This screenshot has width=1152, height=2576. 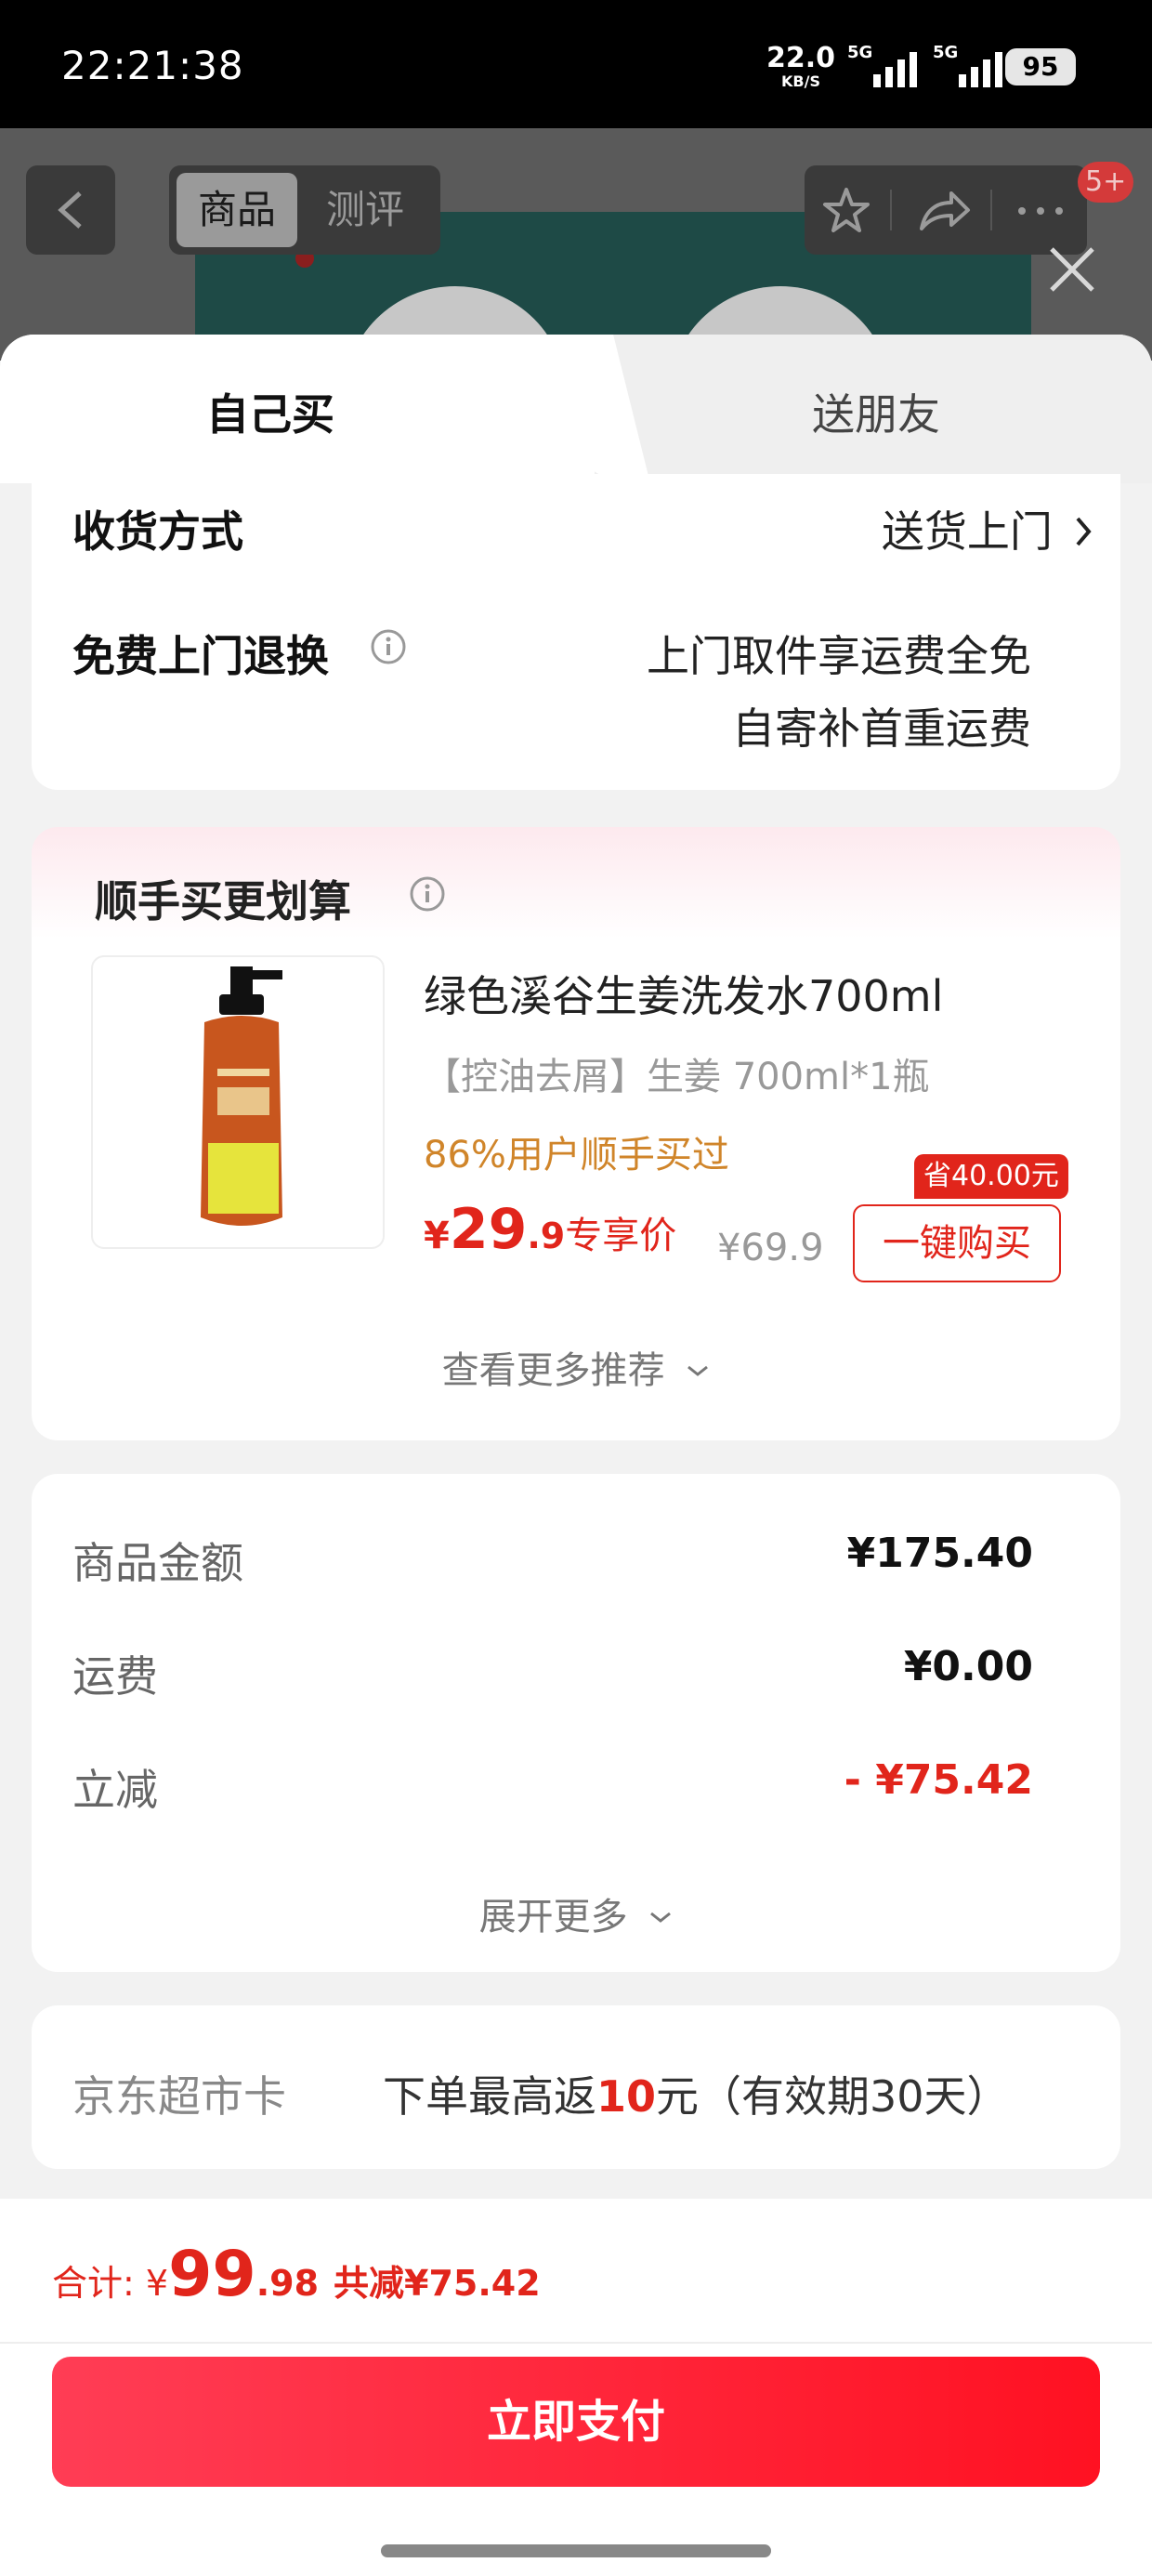 What do you see at coordinates (1084, 531) in the screenshot?
I see `chevron-right-icon` at bounding box center [1084, 531].